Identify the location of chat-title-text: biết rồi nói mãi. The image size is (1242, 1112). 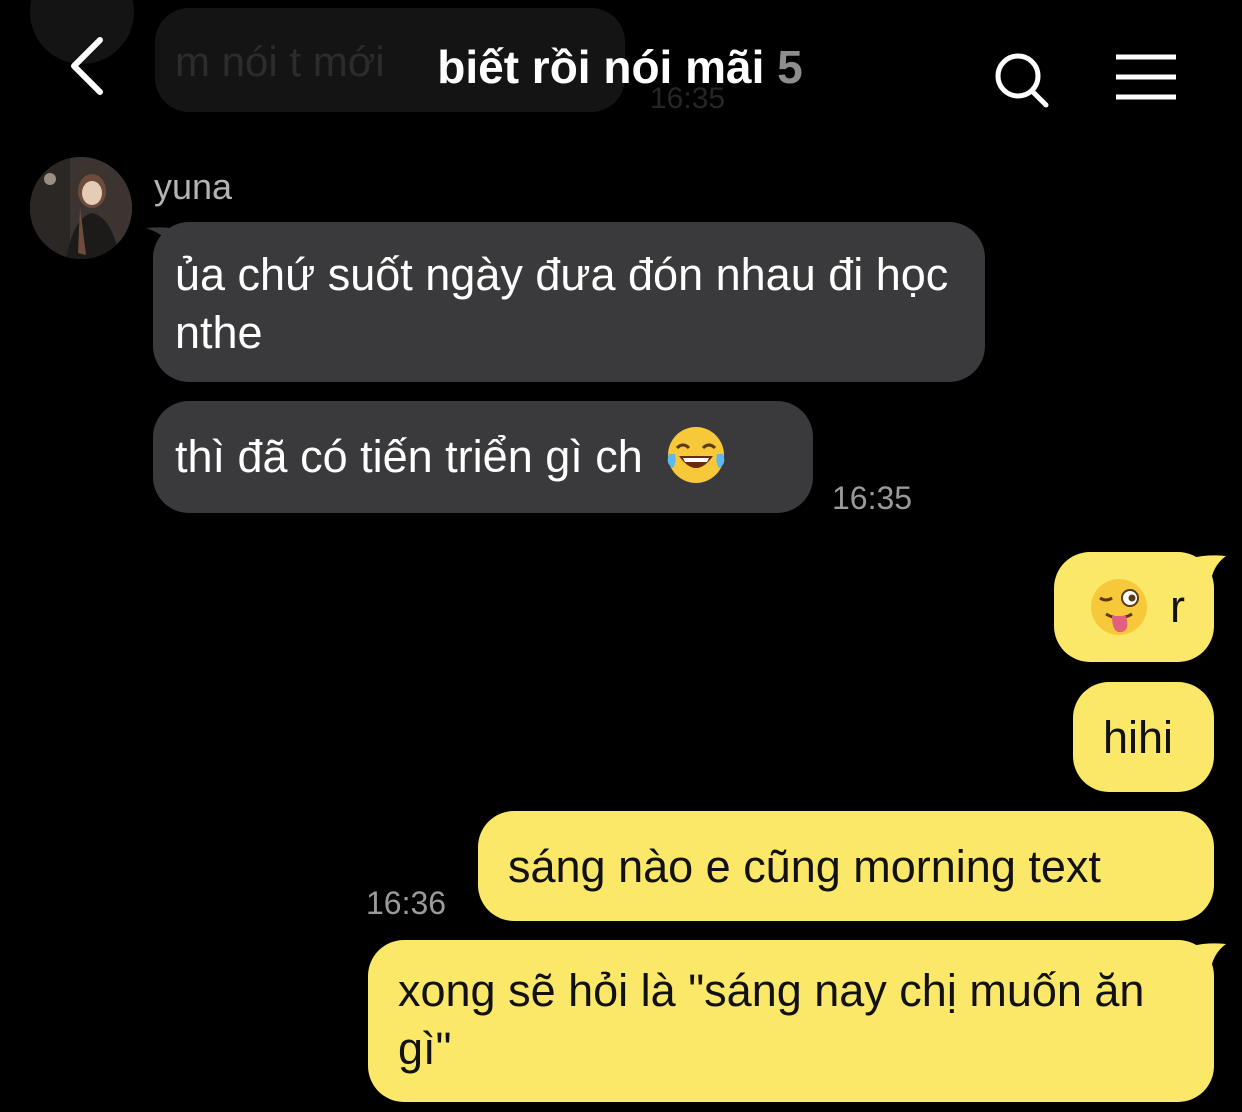
(601, 67).